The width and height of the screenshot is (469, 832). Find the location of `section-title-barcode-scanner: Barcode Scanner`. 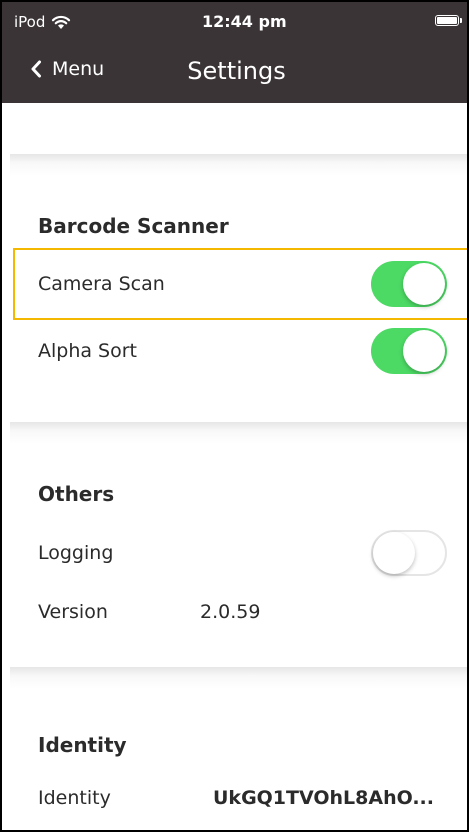

section-title-barcode-scanner: Barcode Scanner is located at coordinates (133, 226).